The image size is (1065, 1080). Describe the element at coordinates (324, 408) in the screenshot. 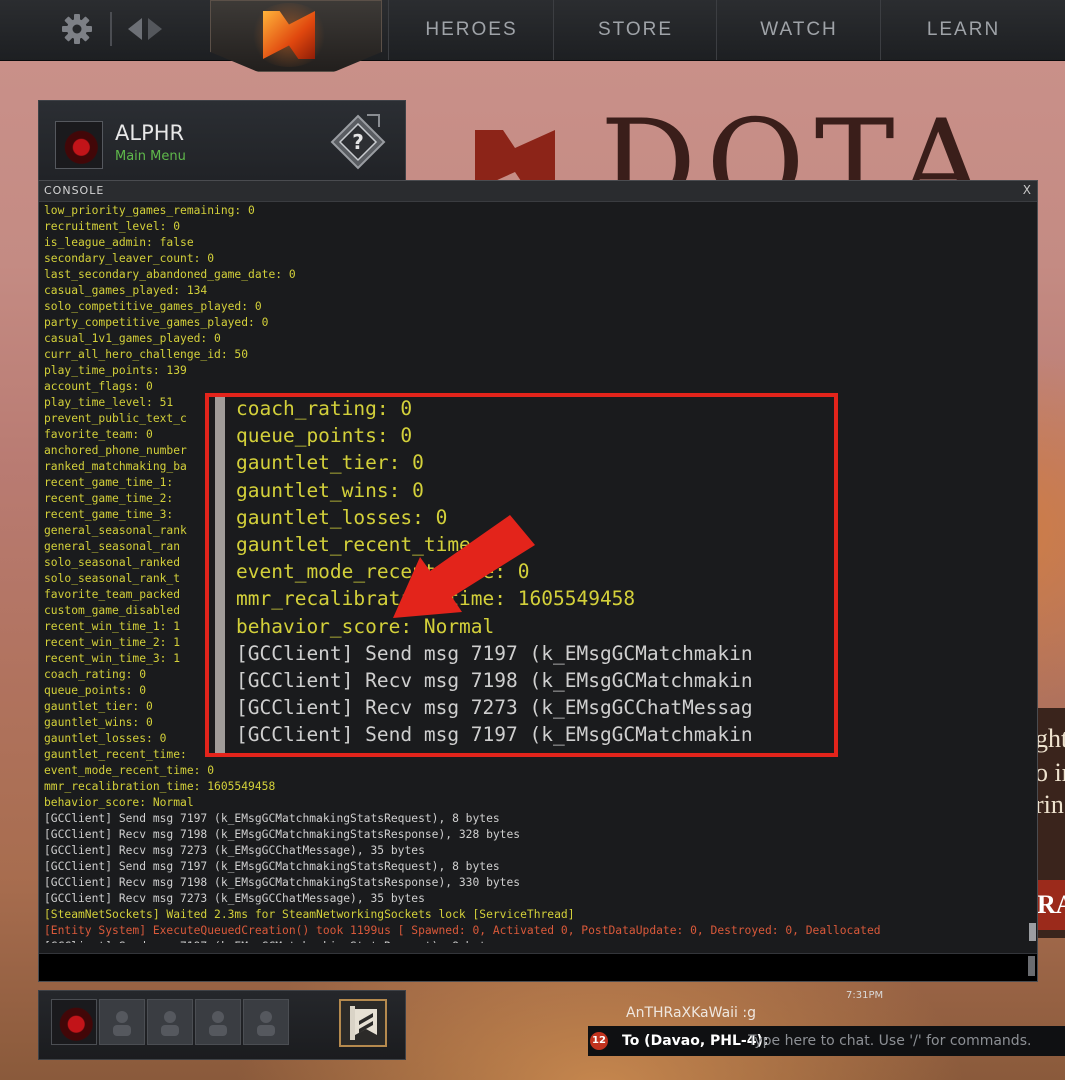

I see `zoom-console-line: coach_rating: 0` at that location.